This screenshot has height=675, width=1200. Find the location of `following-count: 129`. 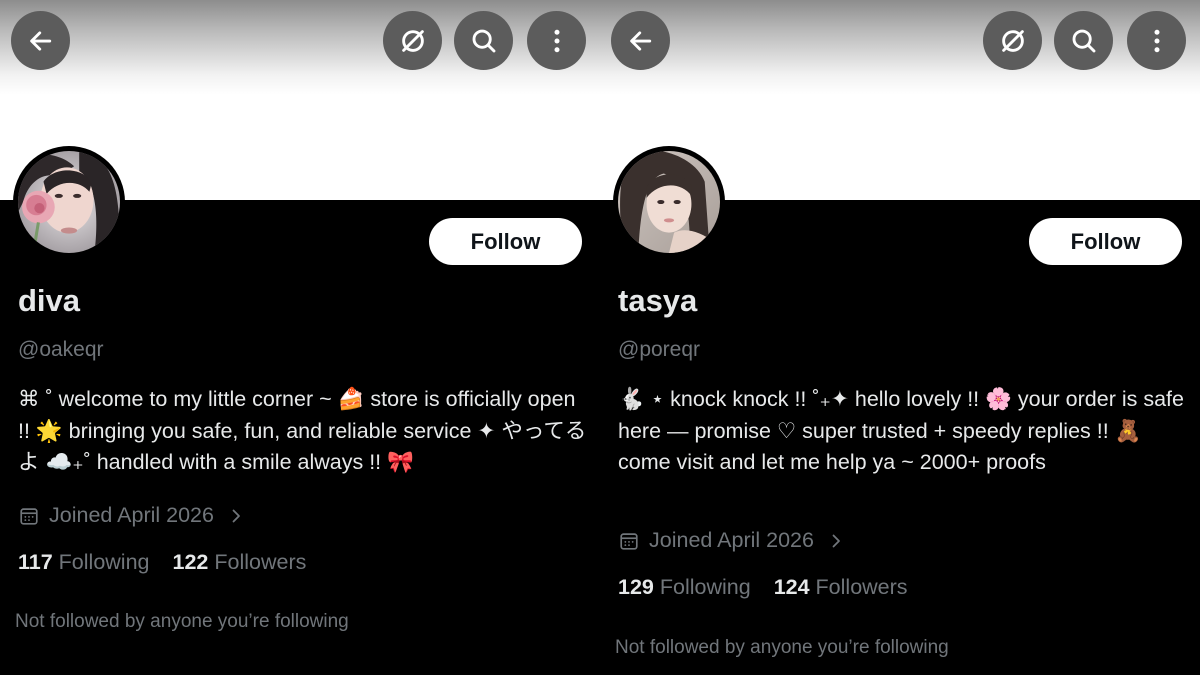

following-count: 129 is located at coordinates (636, 587).